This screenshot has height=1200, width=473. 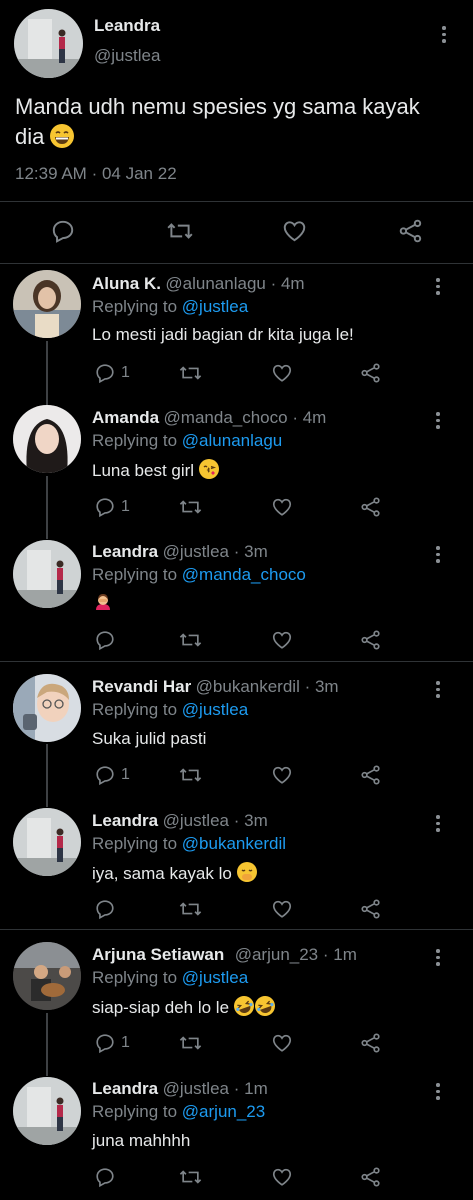 I want to click on author-handle: @bukankerdil, so click(x=248, y=686).